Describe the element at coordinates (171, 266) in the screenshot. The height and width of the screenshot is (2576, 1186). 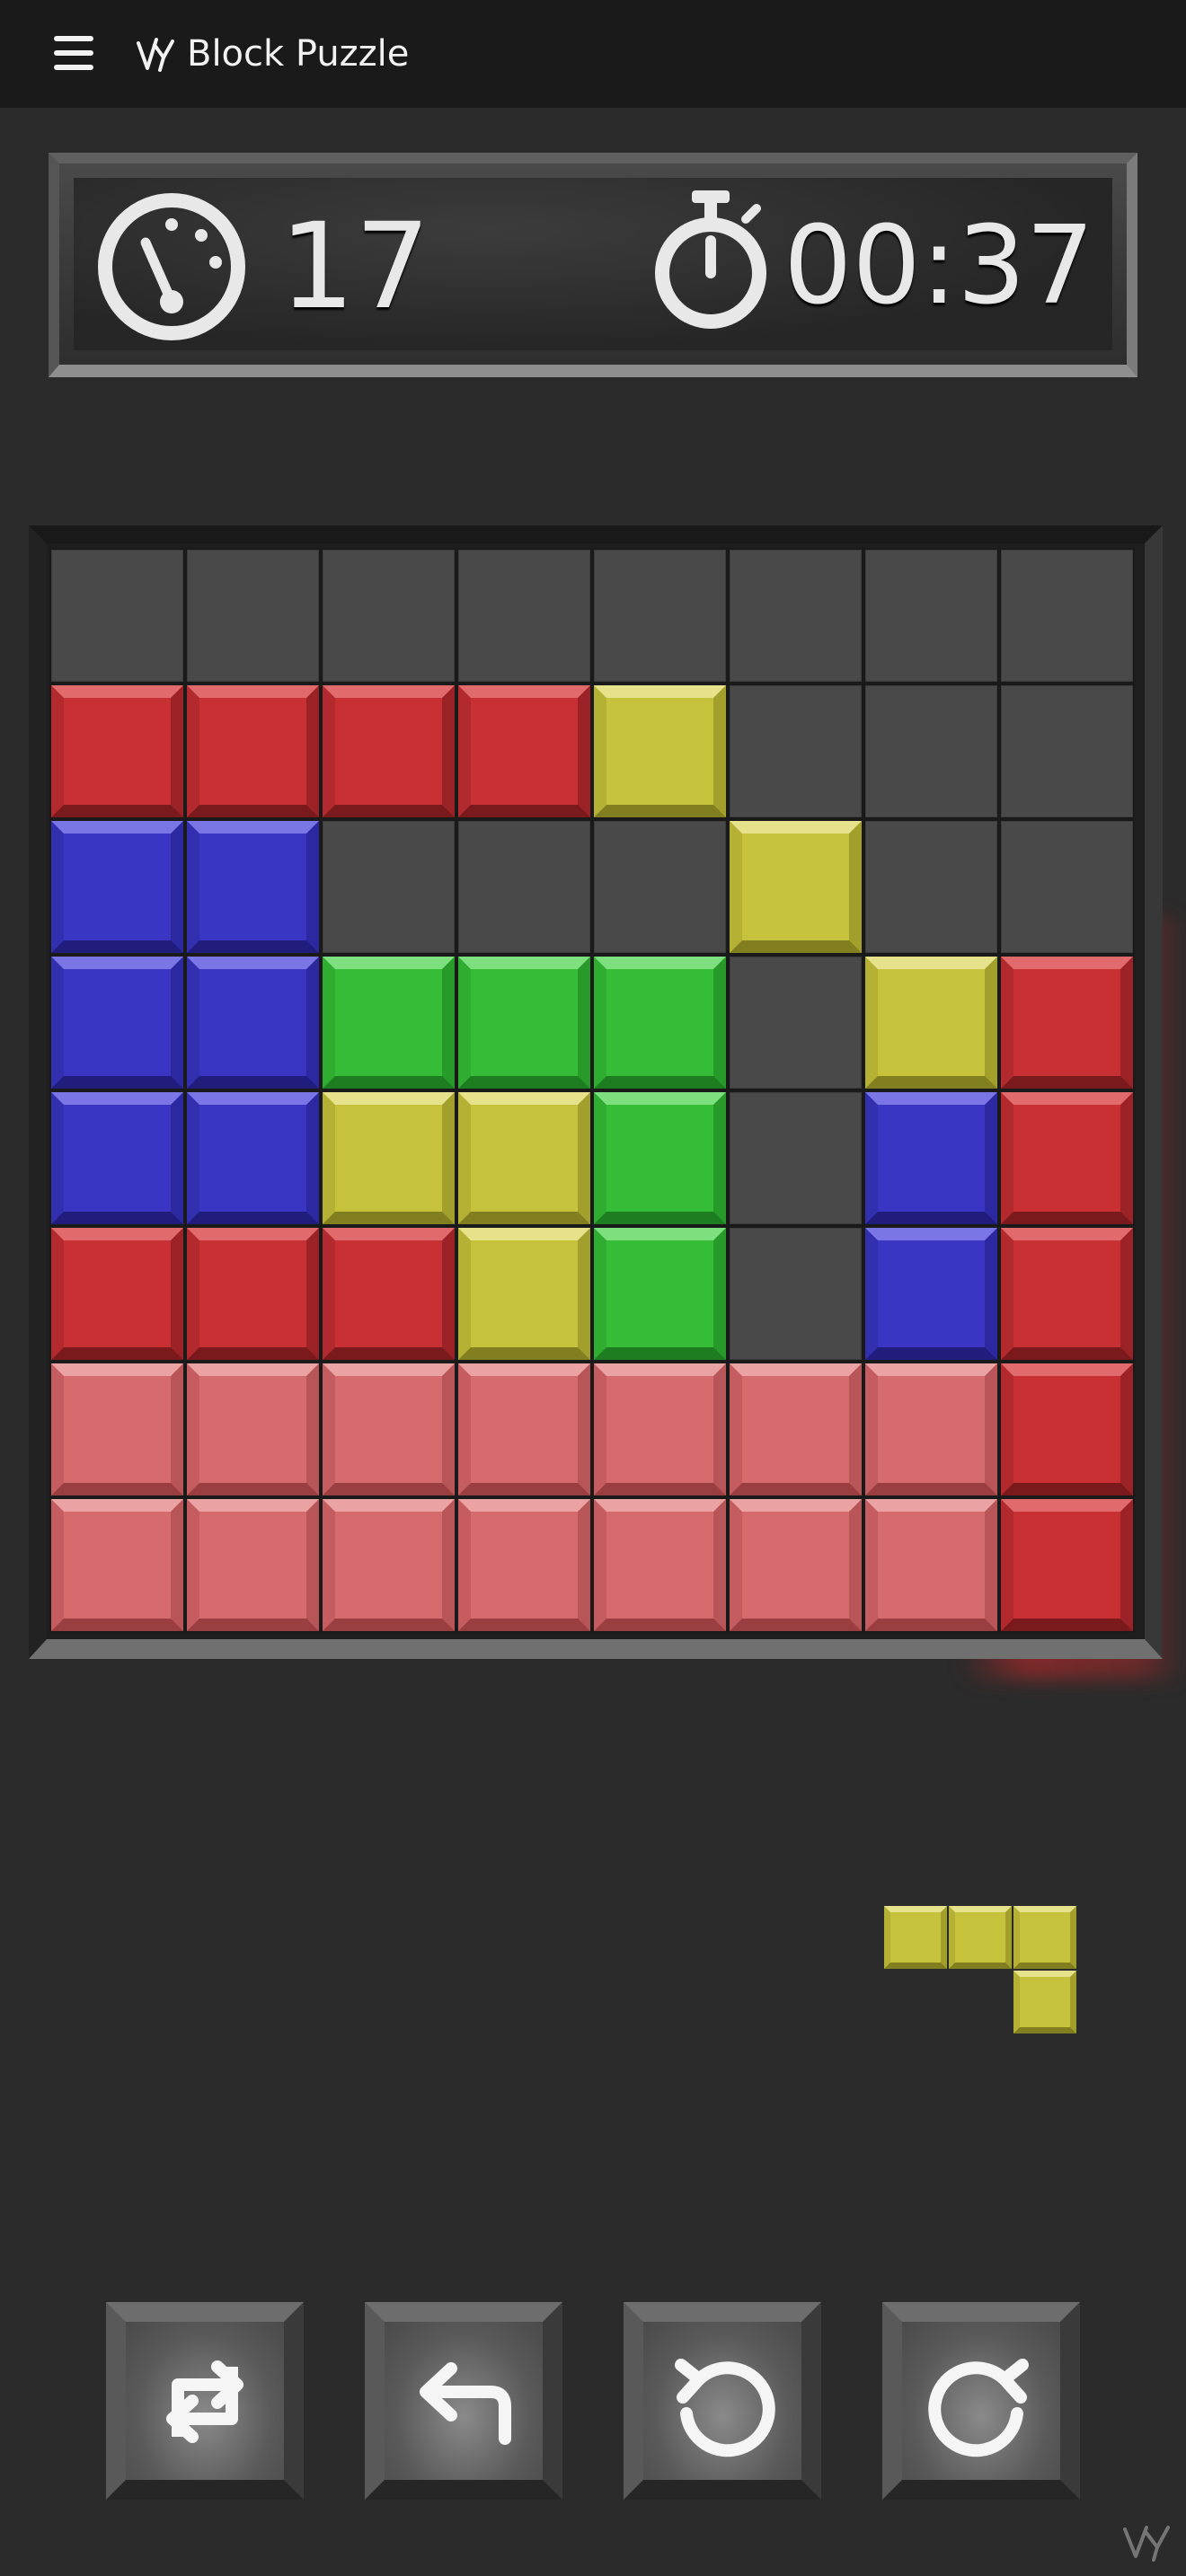
I see `speedometer-icon` at that location.